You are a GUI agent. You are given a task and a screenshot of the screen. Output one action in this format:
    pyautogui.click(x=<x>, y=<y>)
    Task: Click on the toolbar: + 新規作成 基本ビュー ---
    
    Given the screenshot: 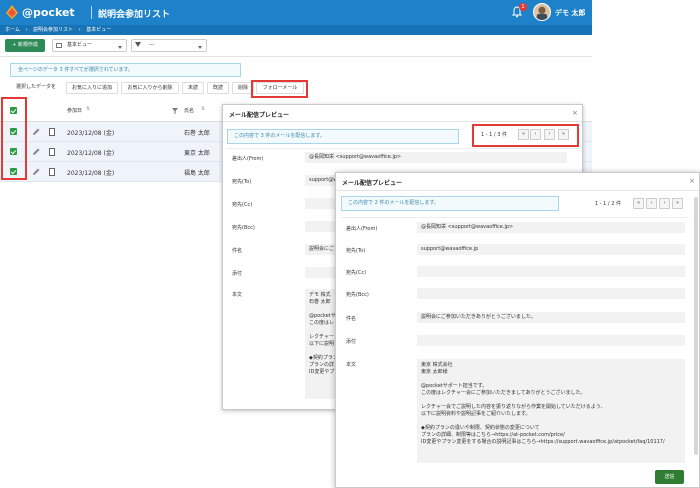 What is the action you would take?
    pyautogui.click(x=296, y=46)
    